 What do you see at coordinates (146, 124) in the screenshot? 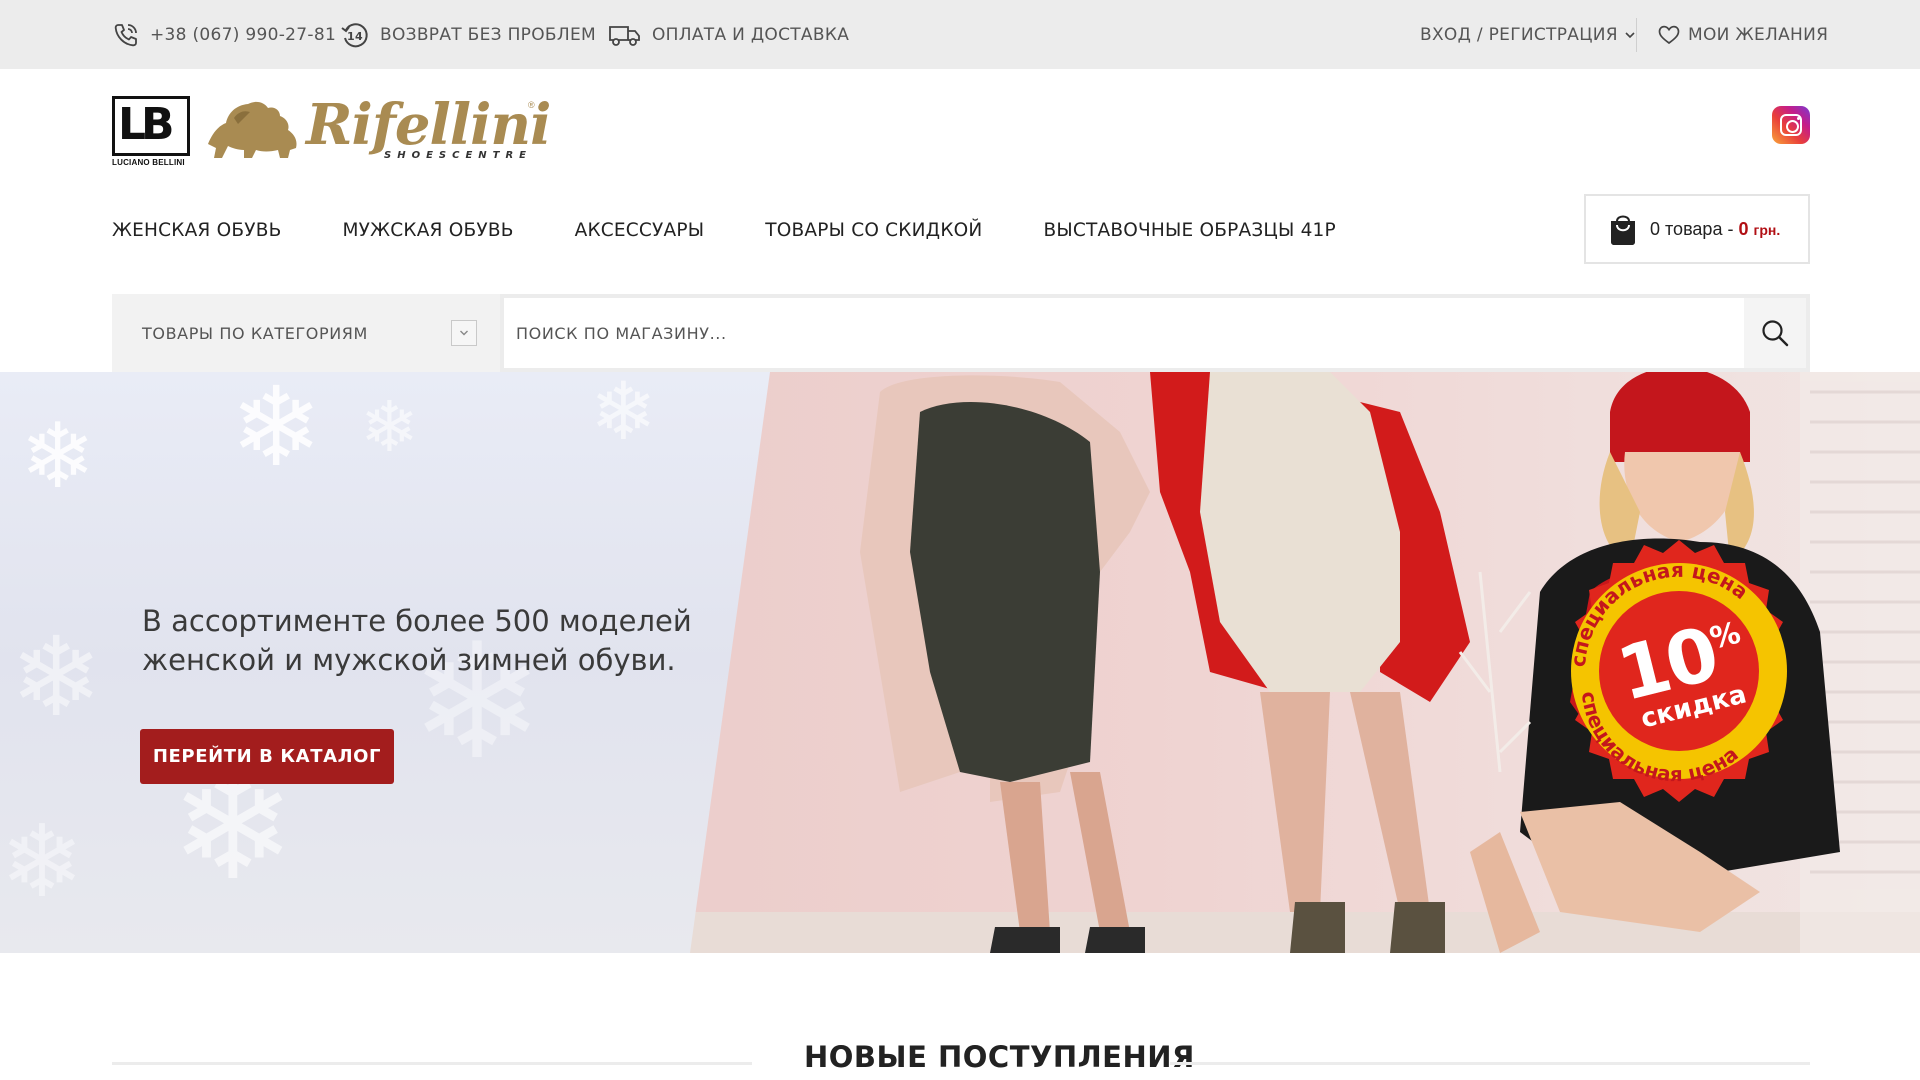
I see `lb-letters: LB` at bounding box center [146, 124].